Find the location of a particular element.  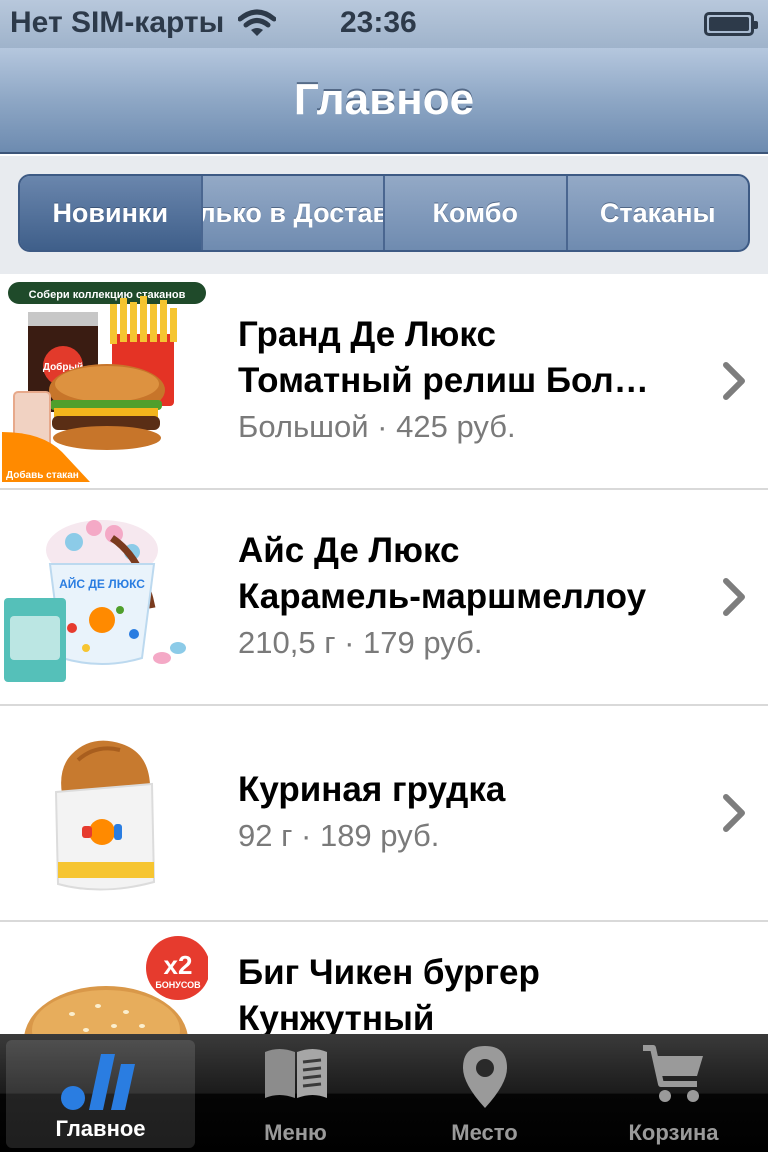

cart-icon is located at coordinates (672, 1073).